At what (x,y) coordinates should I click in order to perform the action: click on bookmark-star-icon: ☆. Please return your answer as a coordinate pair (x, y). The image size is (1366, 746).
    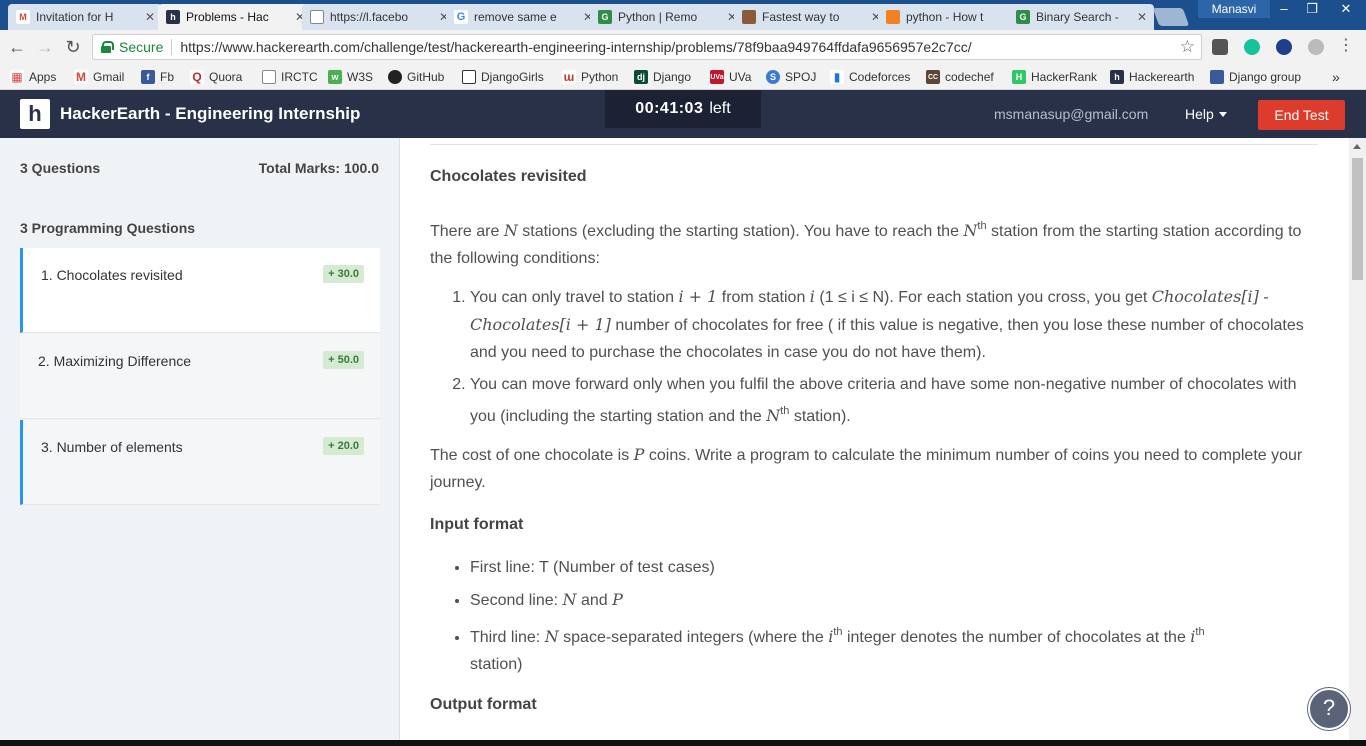
    Looking at the image, I should click on (1187, 47).